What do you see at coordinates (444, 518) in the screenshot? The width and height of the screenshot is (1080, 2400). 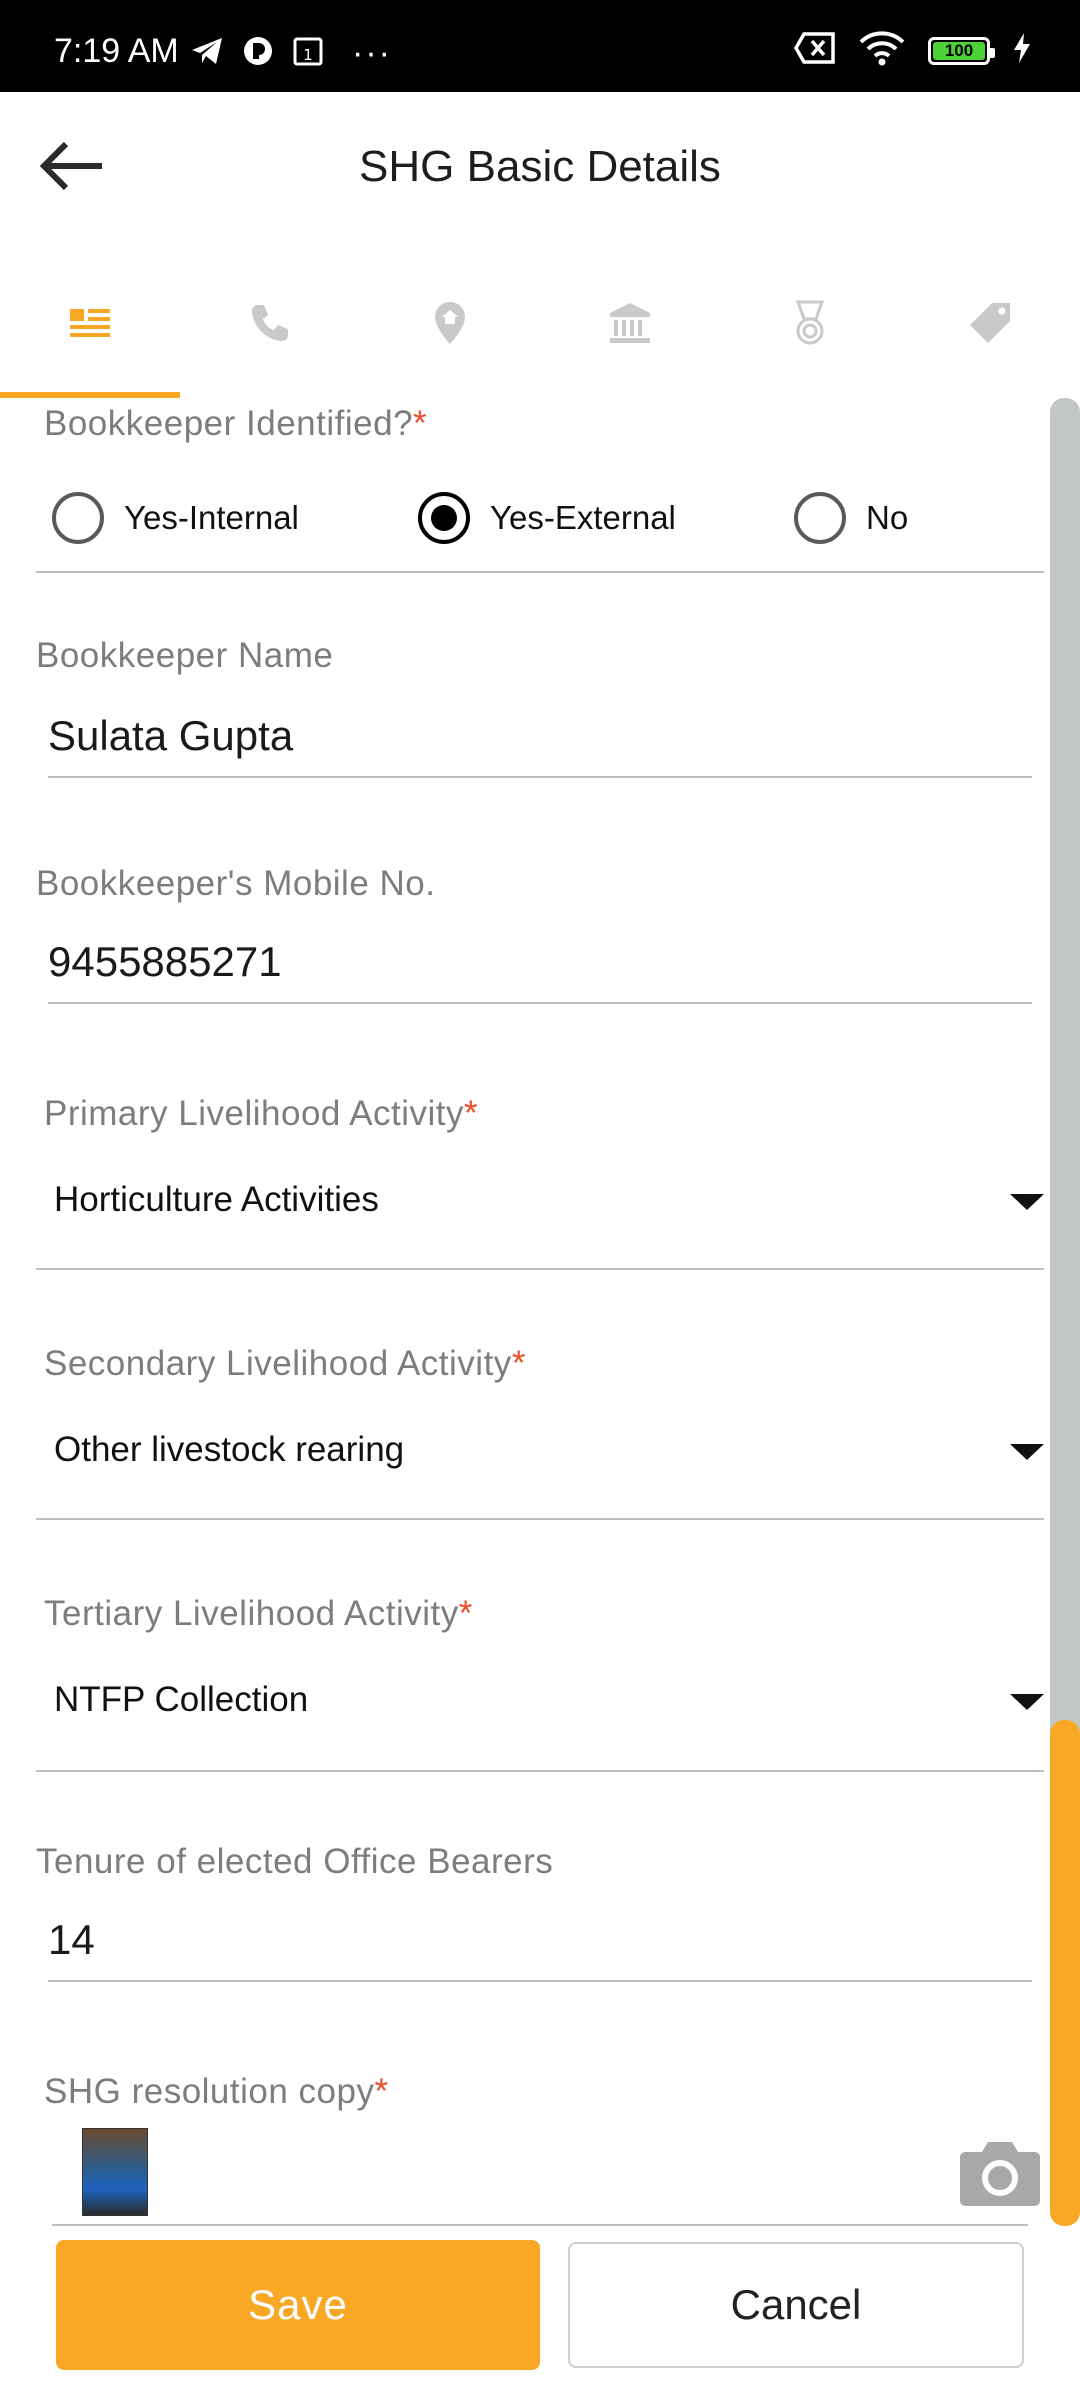 I see `radio-button-selected` at bounding box center [444, 518].